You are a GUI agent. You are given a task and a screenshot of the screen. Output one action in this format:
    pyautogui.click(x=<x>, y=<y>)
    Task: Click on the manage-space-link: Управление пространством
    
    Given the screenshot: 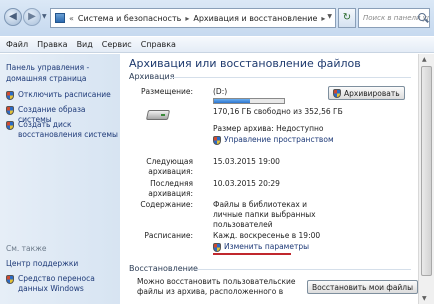 What is the action you would take?
    pyautogui.click(x=273, y=140)
    